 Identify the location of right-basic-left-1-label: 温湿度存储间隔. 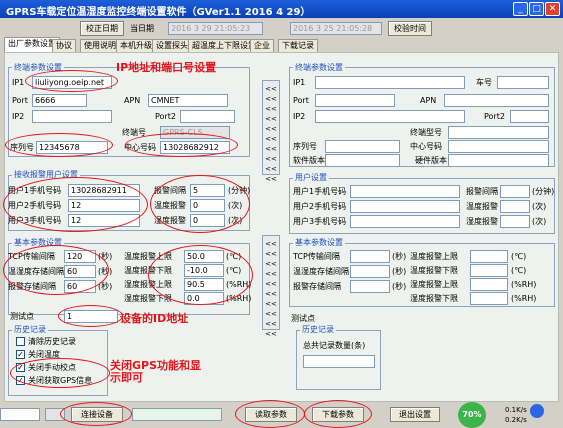
(321, 271).